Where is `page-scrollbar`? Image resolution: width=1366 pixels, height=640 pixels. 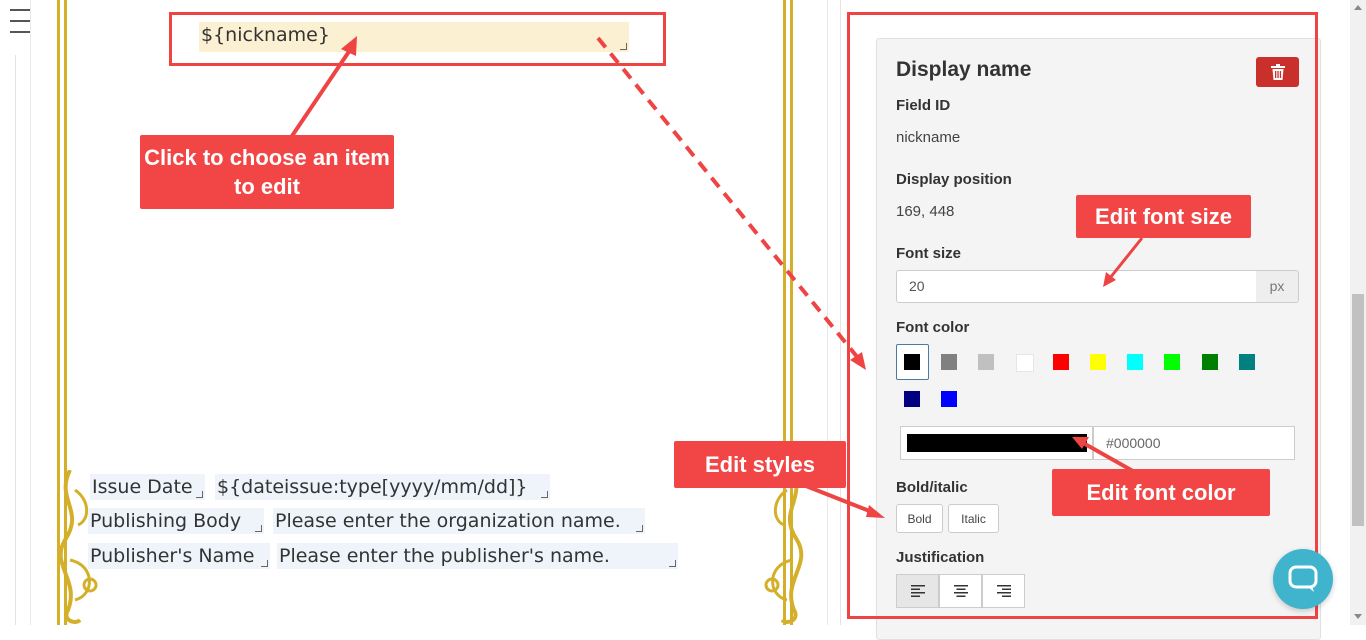 page-scrollbar is located at coordinates (1358, 312).